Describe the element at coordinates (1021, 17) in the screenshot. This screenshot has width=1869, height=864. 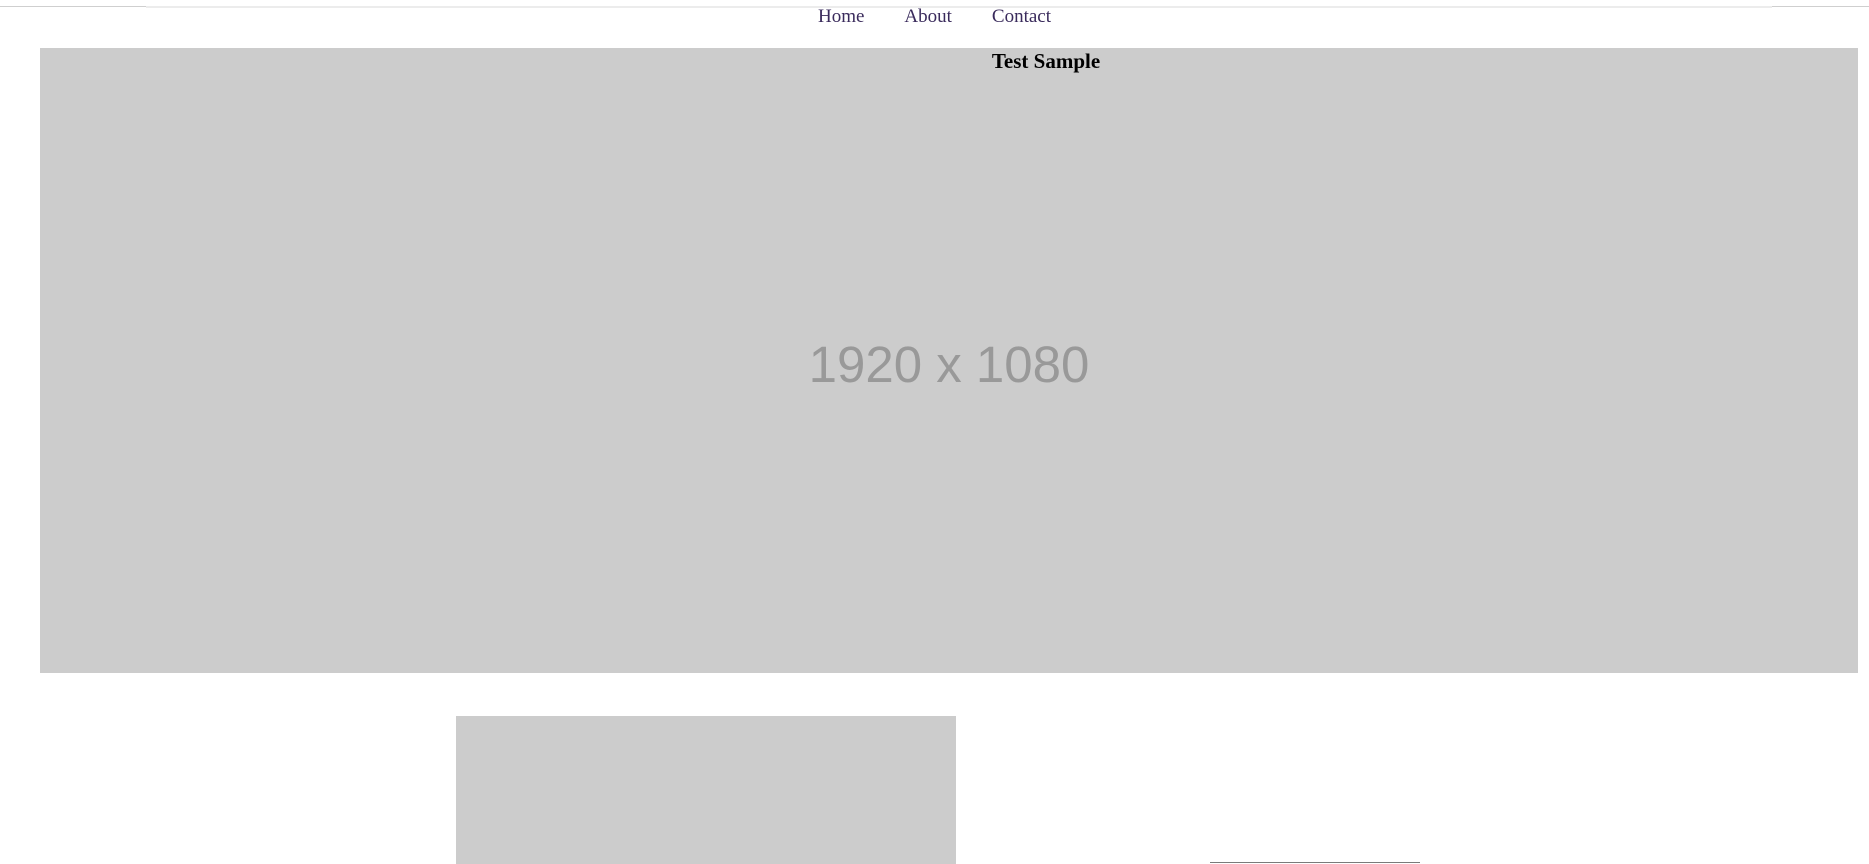
I see `nav-link-contact: Contact` at that location.